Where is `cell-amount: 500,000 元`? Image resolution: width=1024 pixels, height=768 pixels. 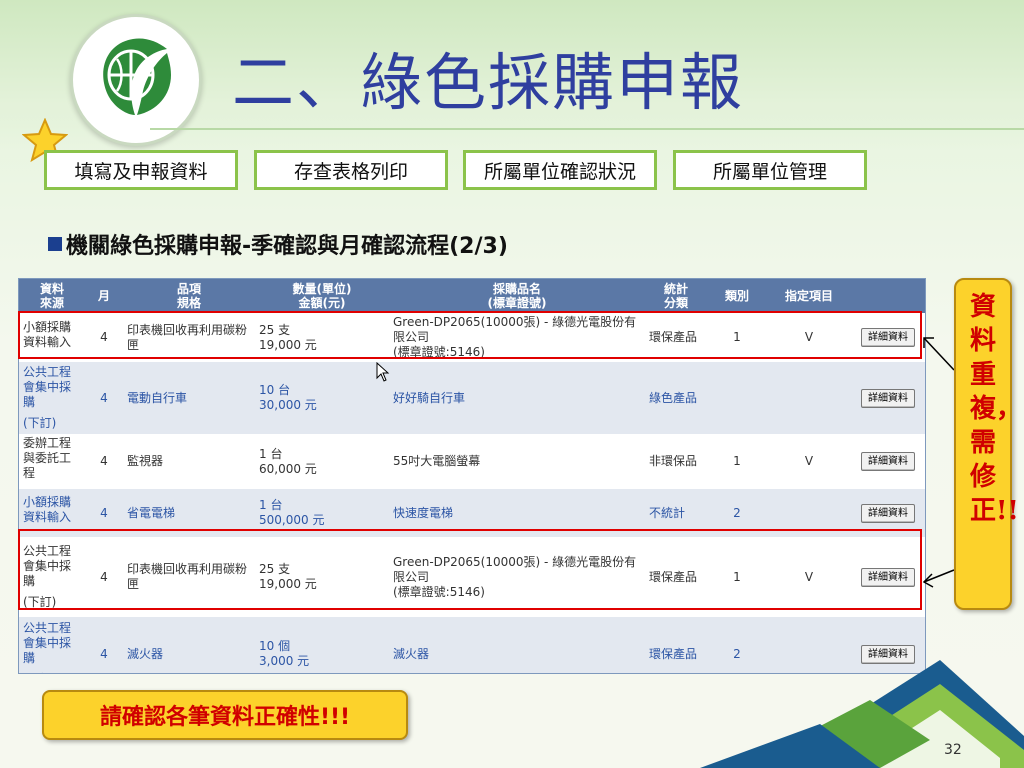
cell-amount: 500,000 元 is located at coordinates (292, 520).